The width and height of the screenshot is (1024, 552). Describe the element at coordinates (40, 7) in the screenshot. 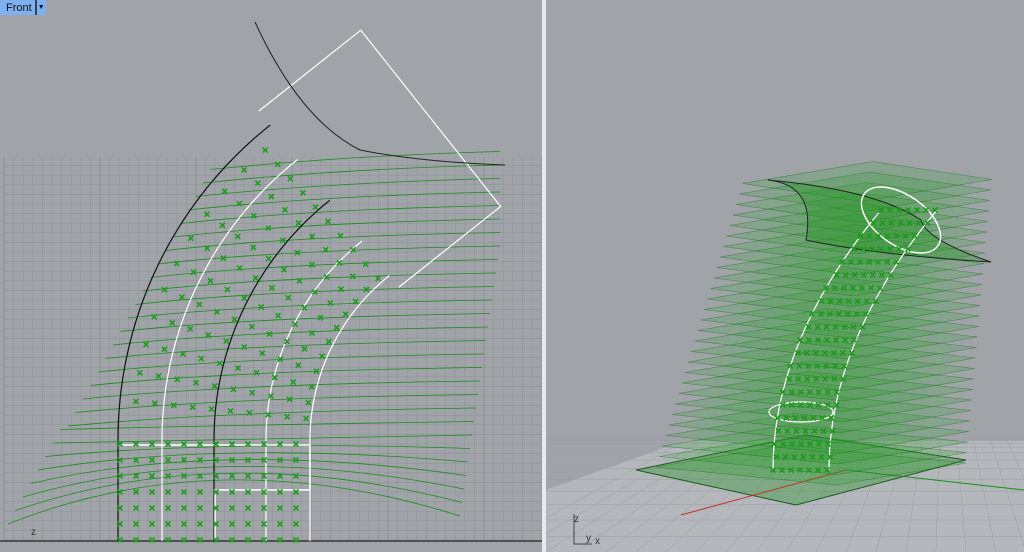

I see `dropdown-arrow-icon: ▼` at that location.